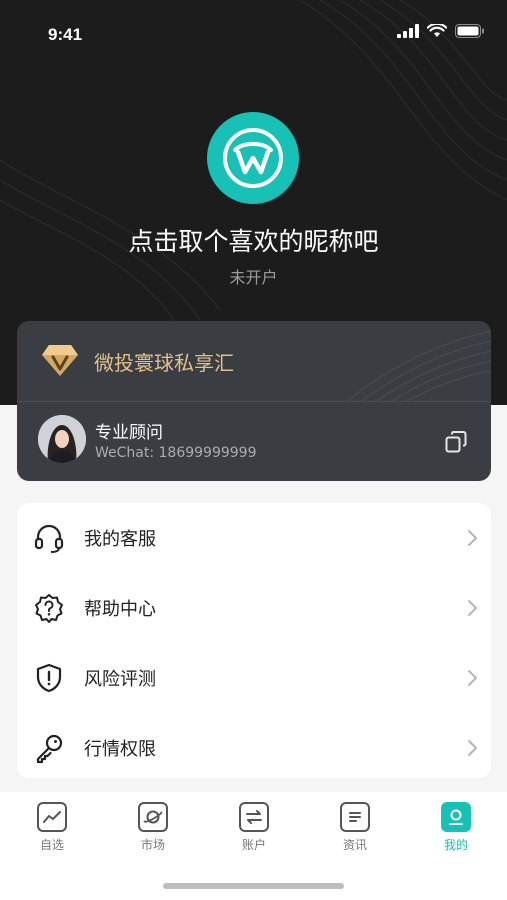  I want to click on vip-gem-icon, so click(60, 360).